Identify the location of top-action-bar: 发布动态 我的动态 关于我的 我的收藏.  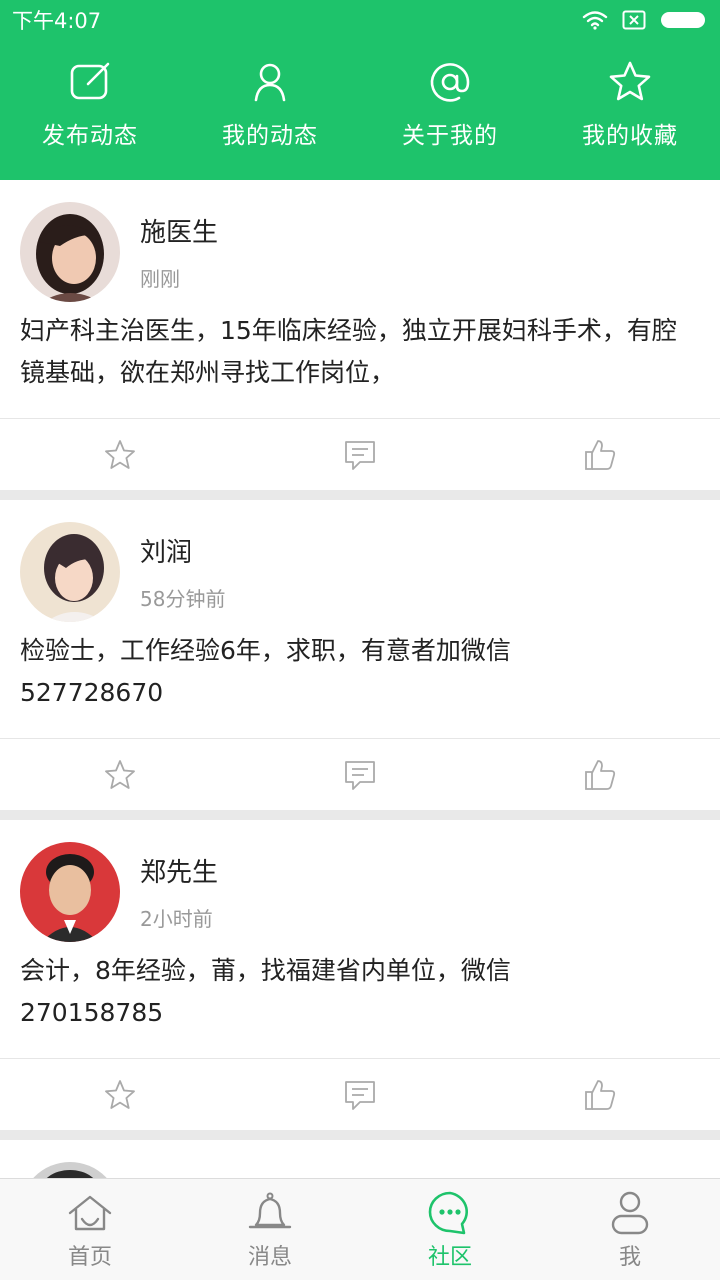
(360, 110).